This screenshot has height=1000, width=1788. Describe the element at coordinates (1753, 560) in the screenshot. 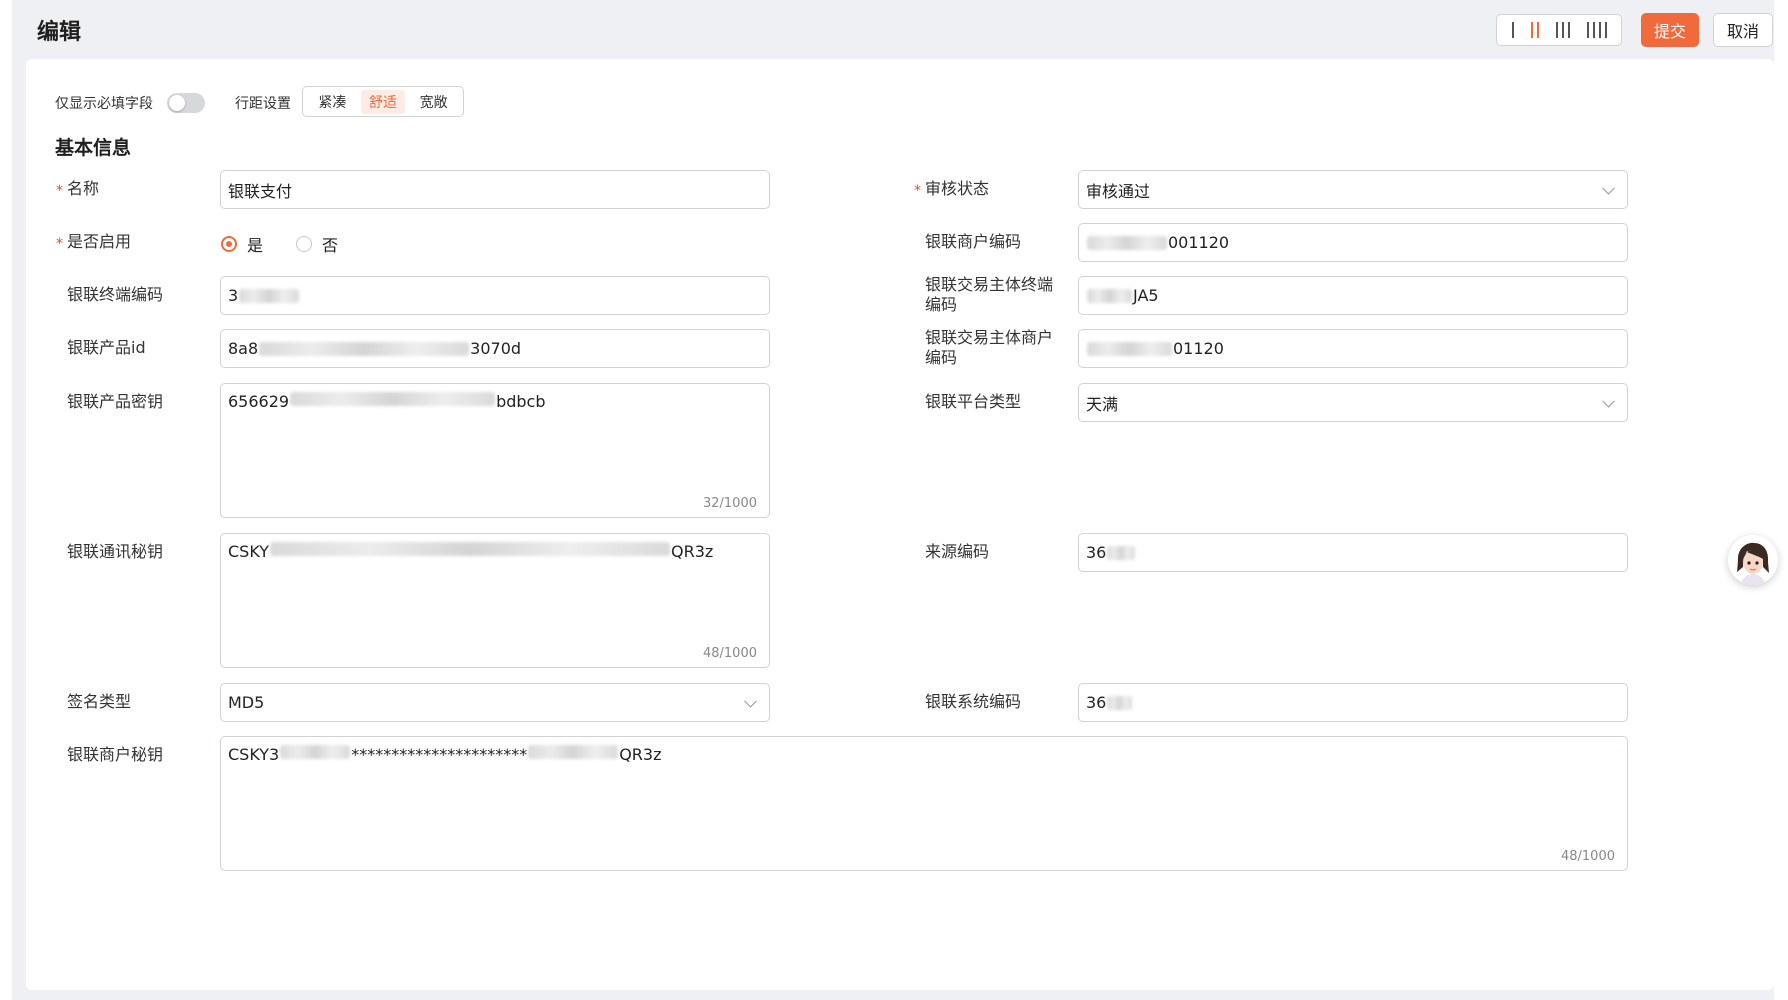

I see `assistant-avatar-icon` at that location.